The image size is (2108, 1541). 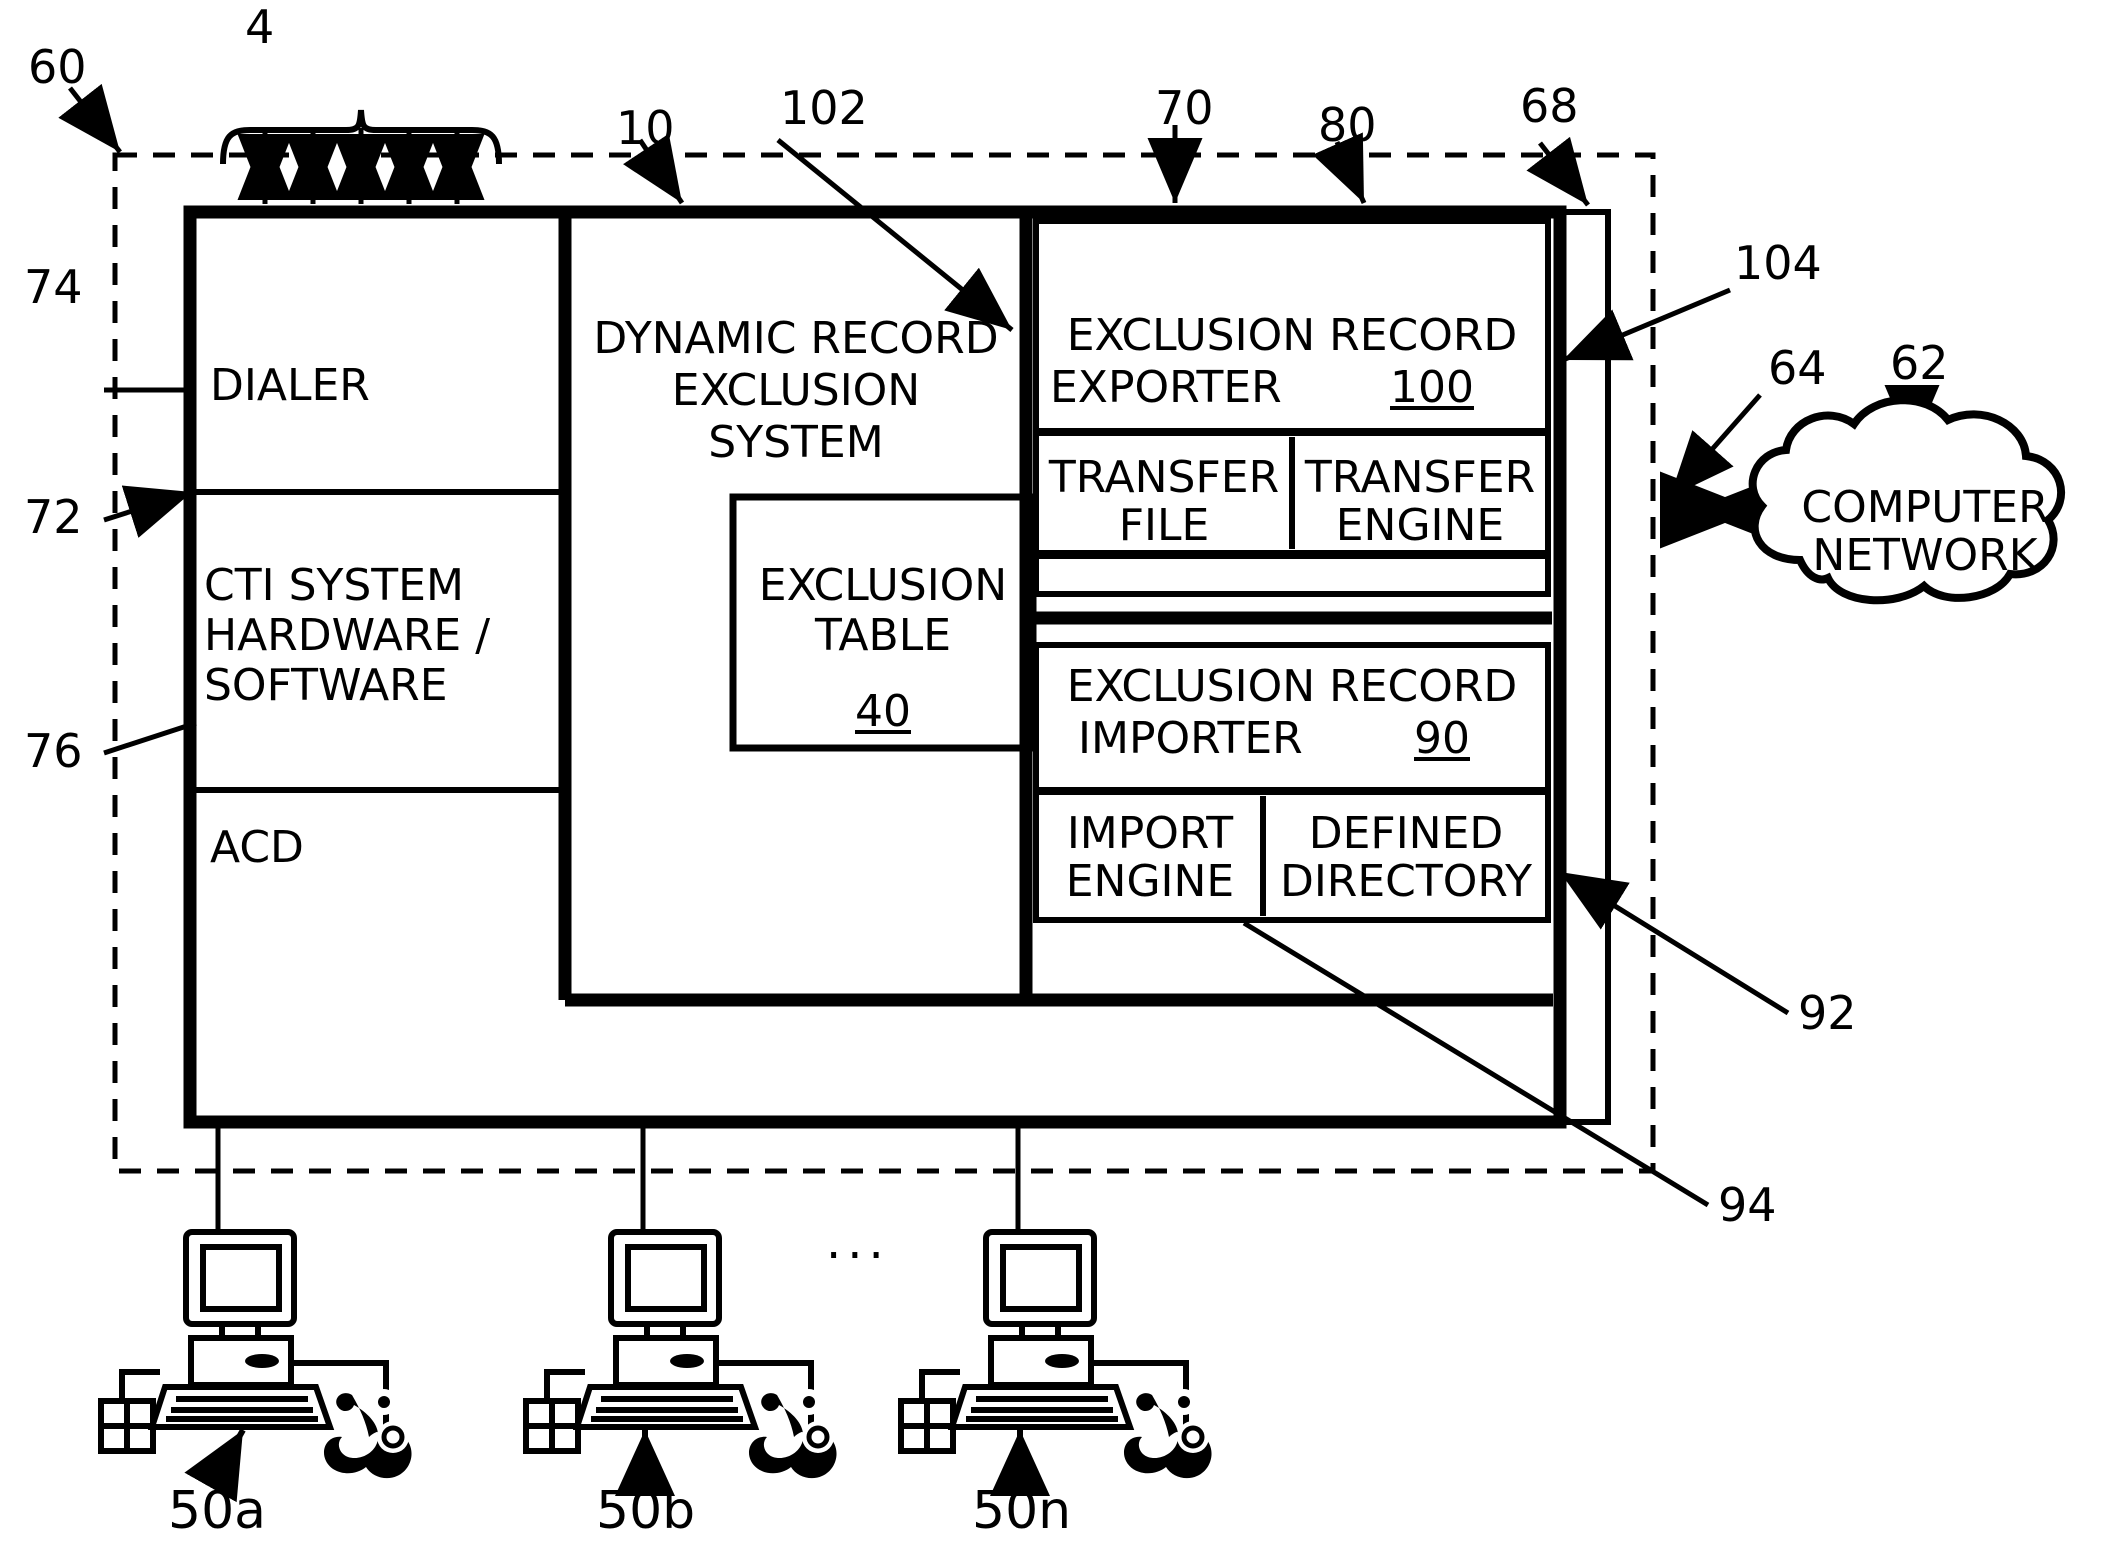 I want to click on ref-numeral-10: 10, so click(x=645, y=128).